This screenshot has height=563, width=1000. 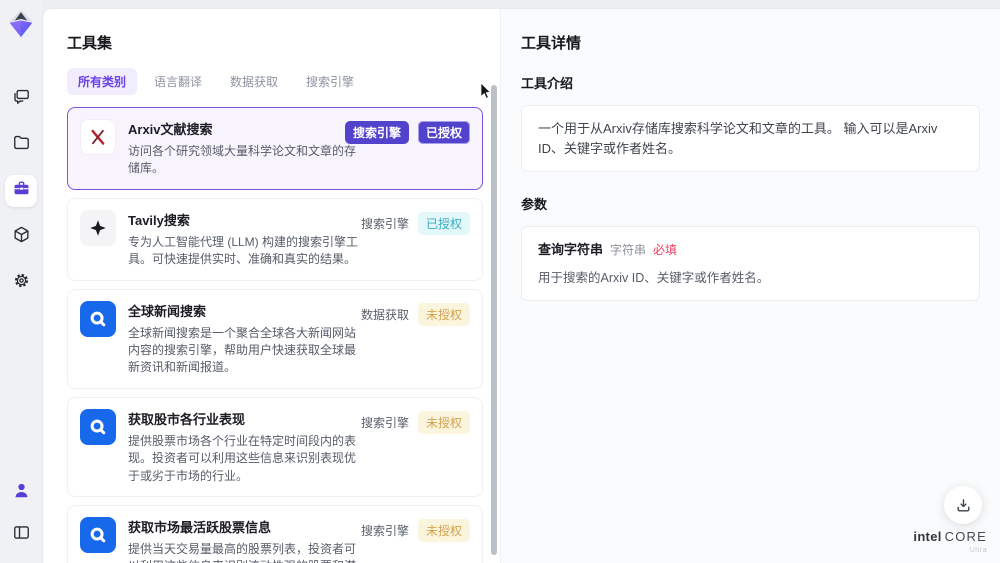 What do you see at coordinates (978, 550) in the screenshot?
I see `brand-ultra-text: Ultra` at bounding box center [978, 550].